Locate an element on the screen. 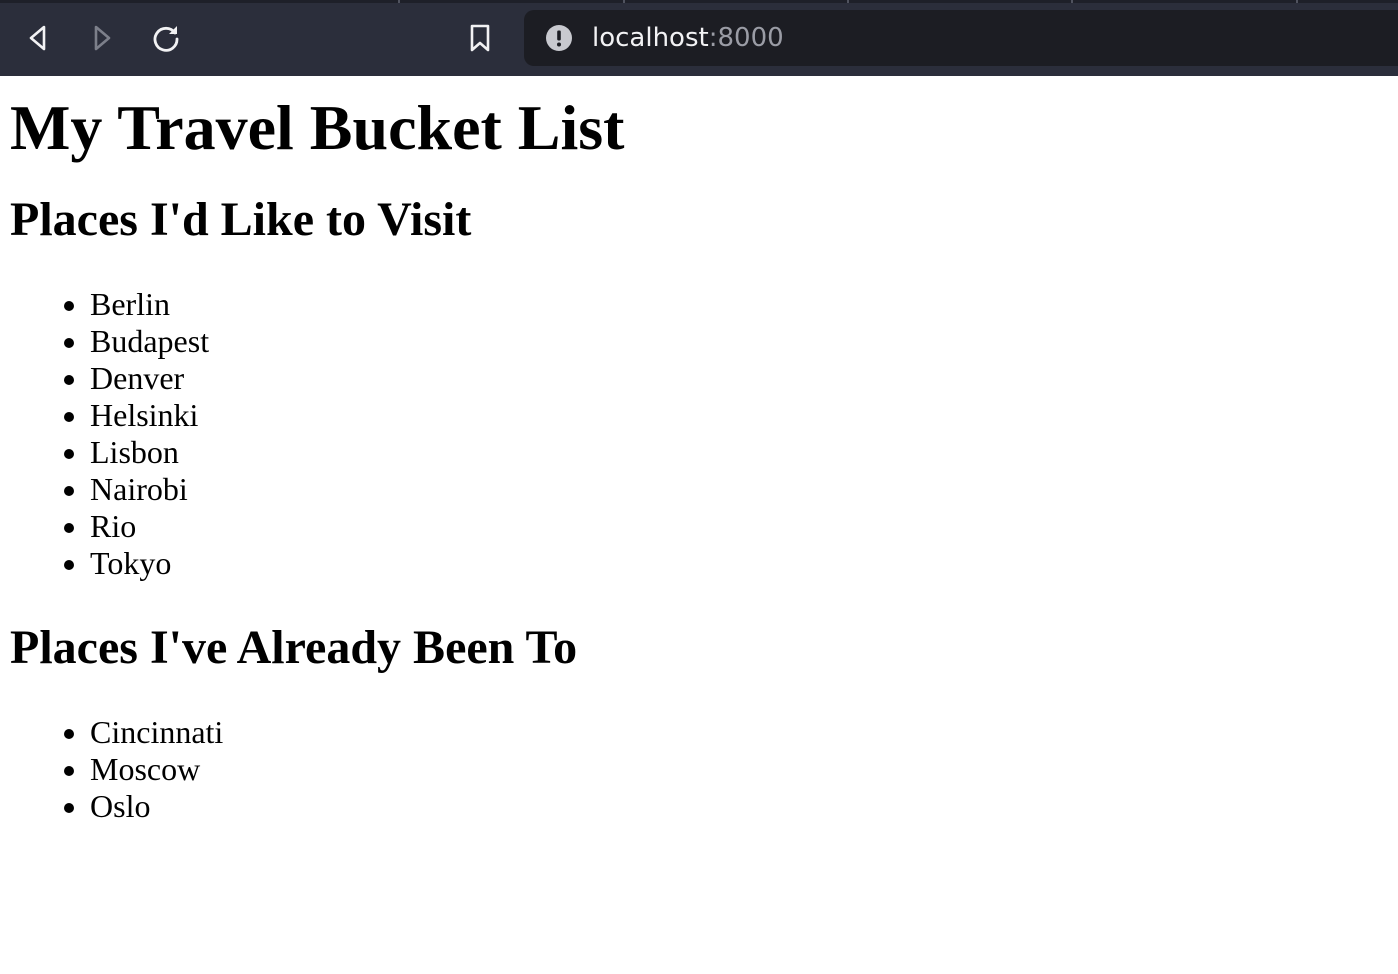 The height and width of the screenshot is (974, 1398). url-text: localhost:8000 is located at coordinates (688, 38).